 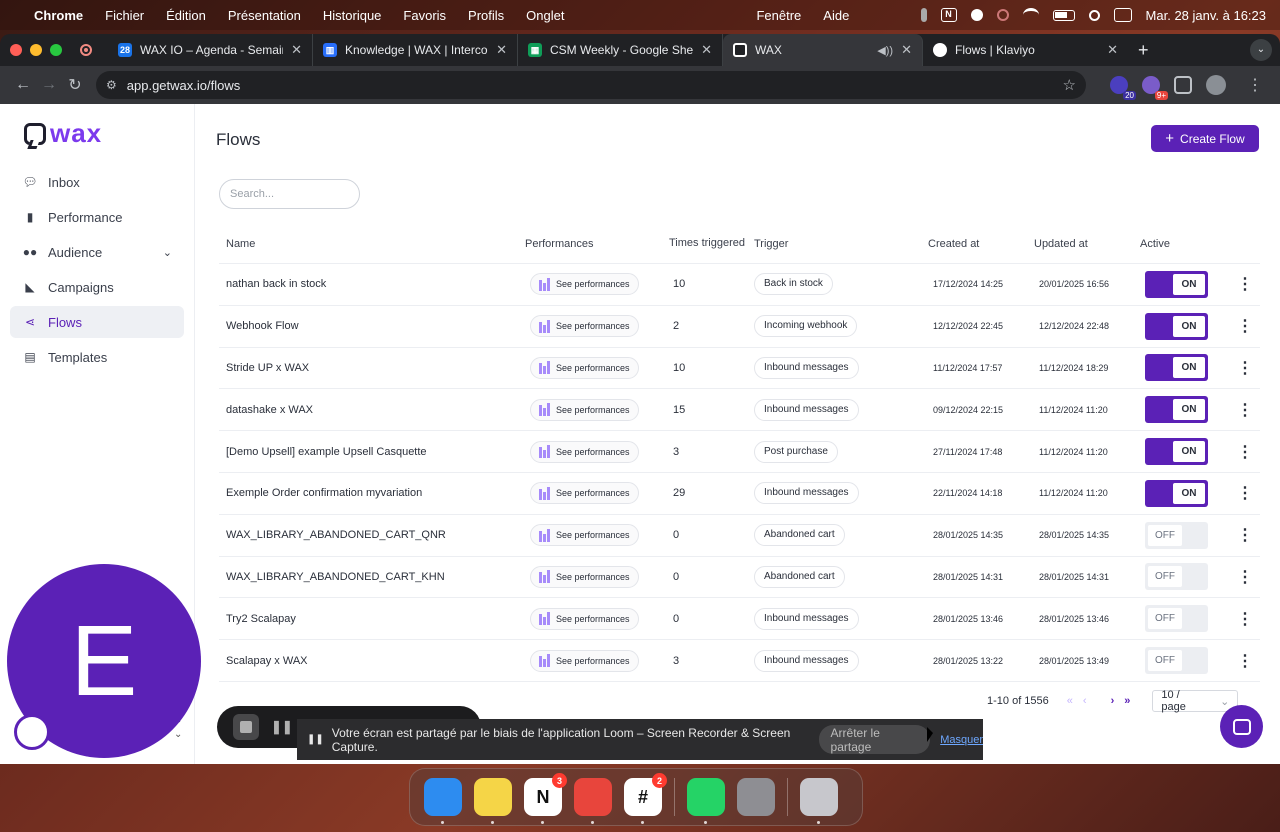 I want to click on menu-fenetre: Fenêtre, so click(x=778, y=15).